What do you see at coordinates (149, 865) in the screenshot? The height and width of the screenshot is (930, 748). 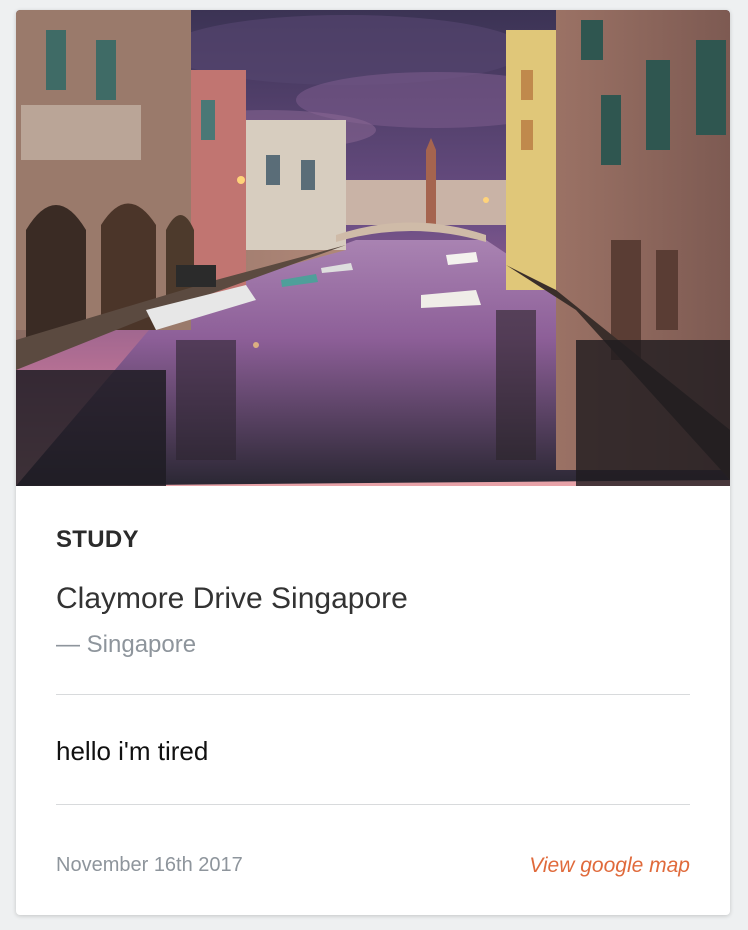 I see `visit-date: November 16th 2017` at bounding box center [149, 865].